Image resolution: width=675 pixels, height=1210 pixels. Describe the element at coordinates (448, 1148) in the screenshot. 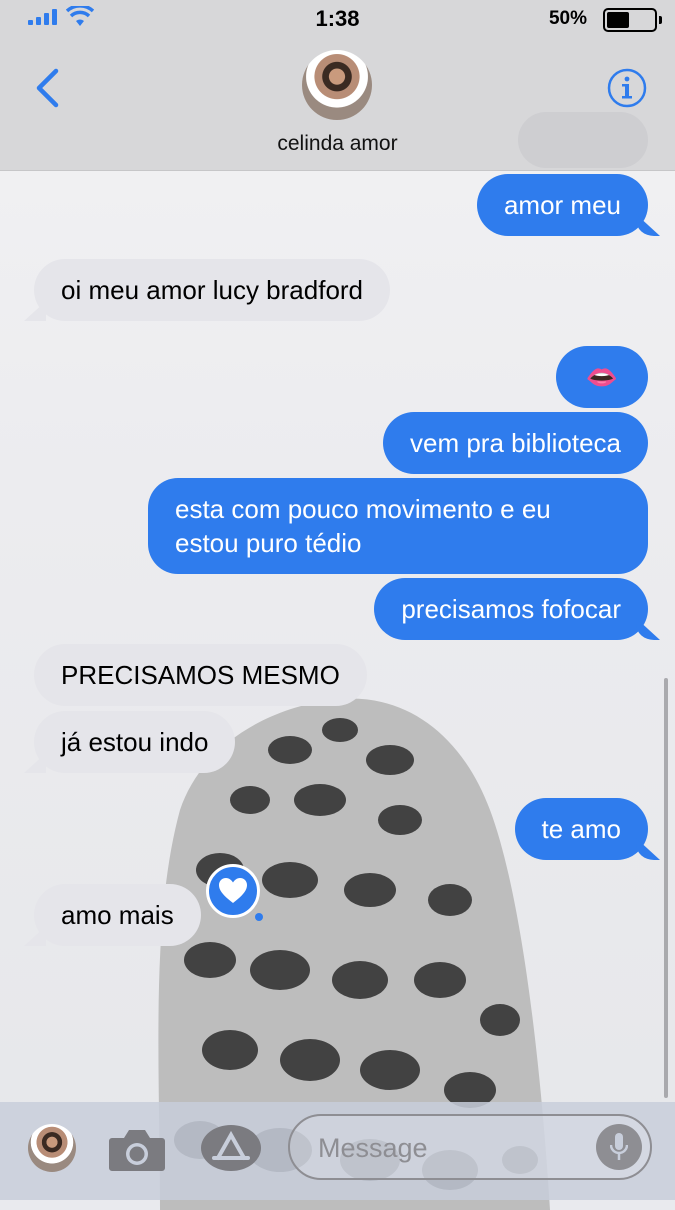

I see `message-input` at that location.